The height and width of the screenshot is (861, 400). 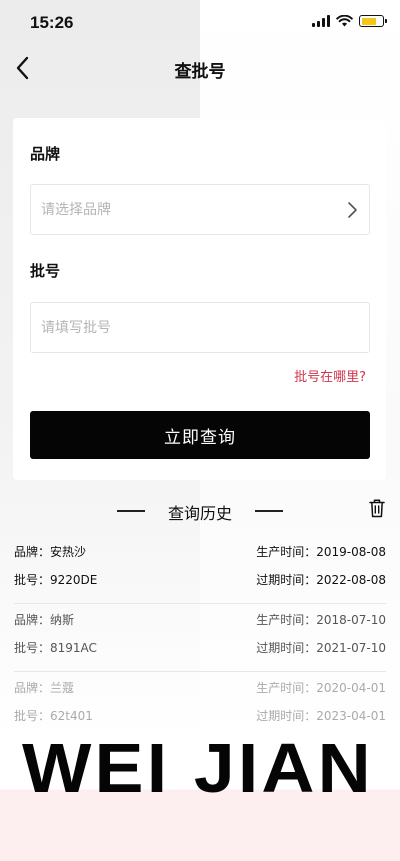 I want to click on page-title: 查批号, so click(x=200, y=72).